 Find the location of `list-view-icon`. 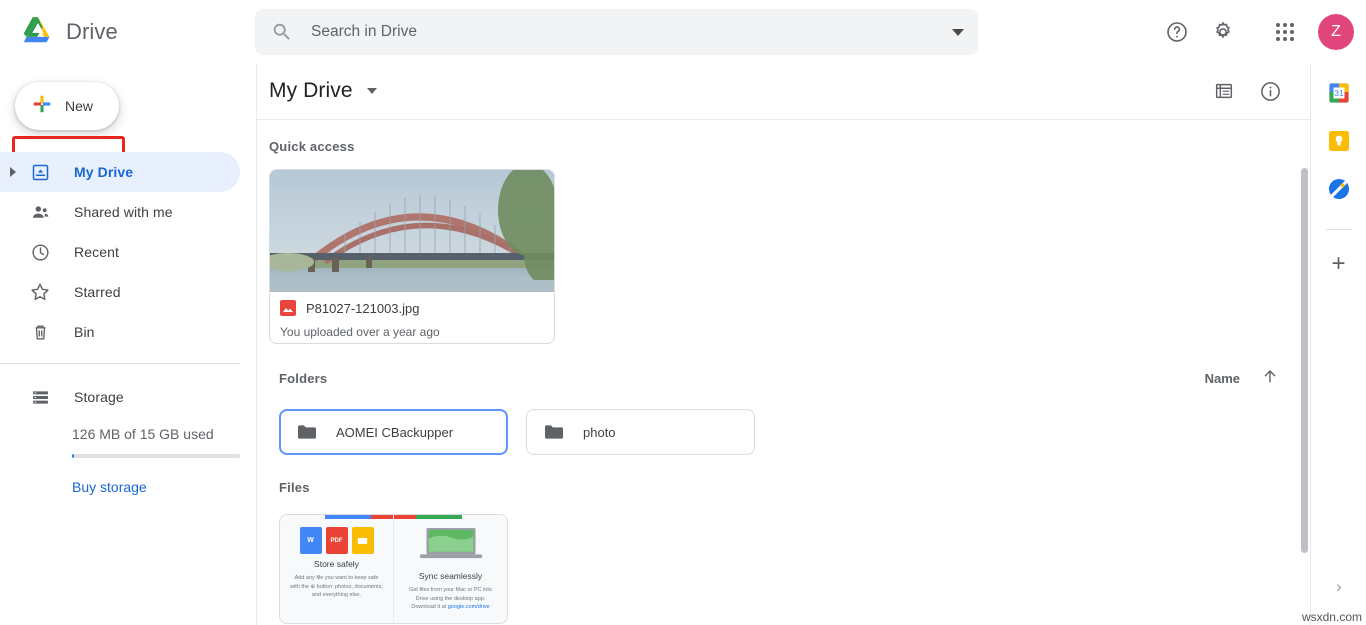

list-view-icon is located at coordinates (1224, 91).